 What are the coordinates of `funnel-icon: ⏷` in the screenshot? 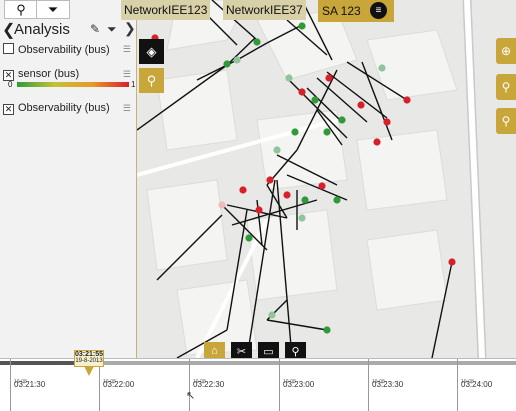 It's located at (112, 29).